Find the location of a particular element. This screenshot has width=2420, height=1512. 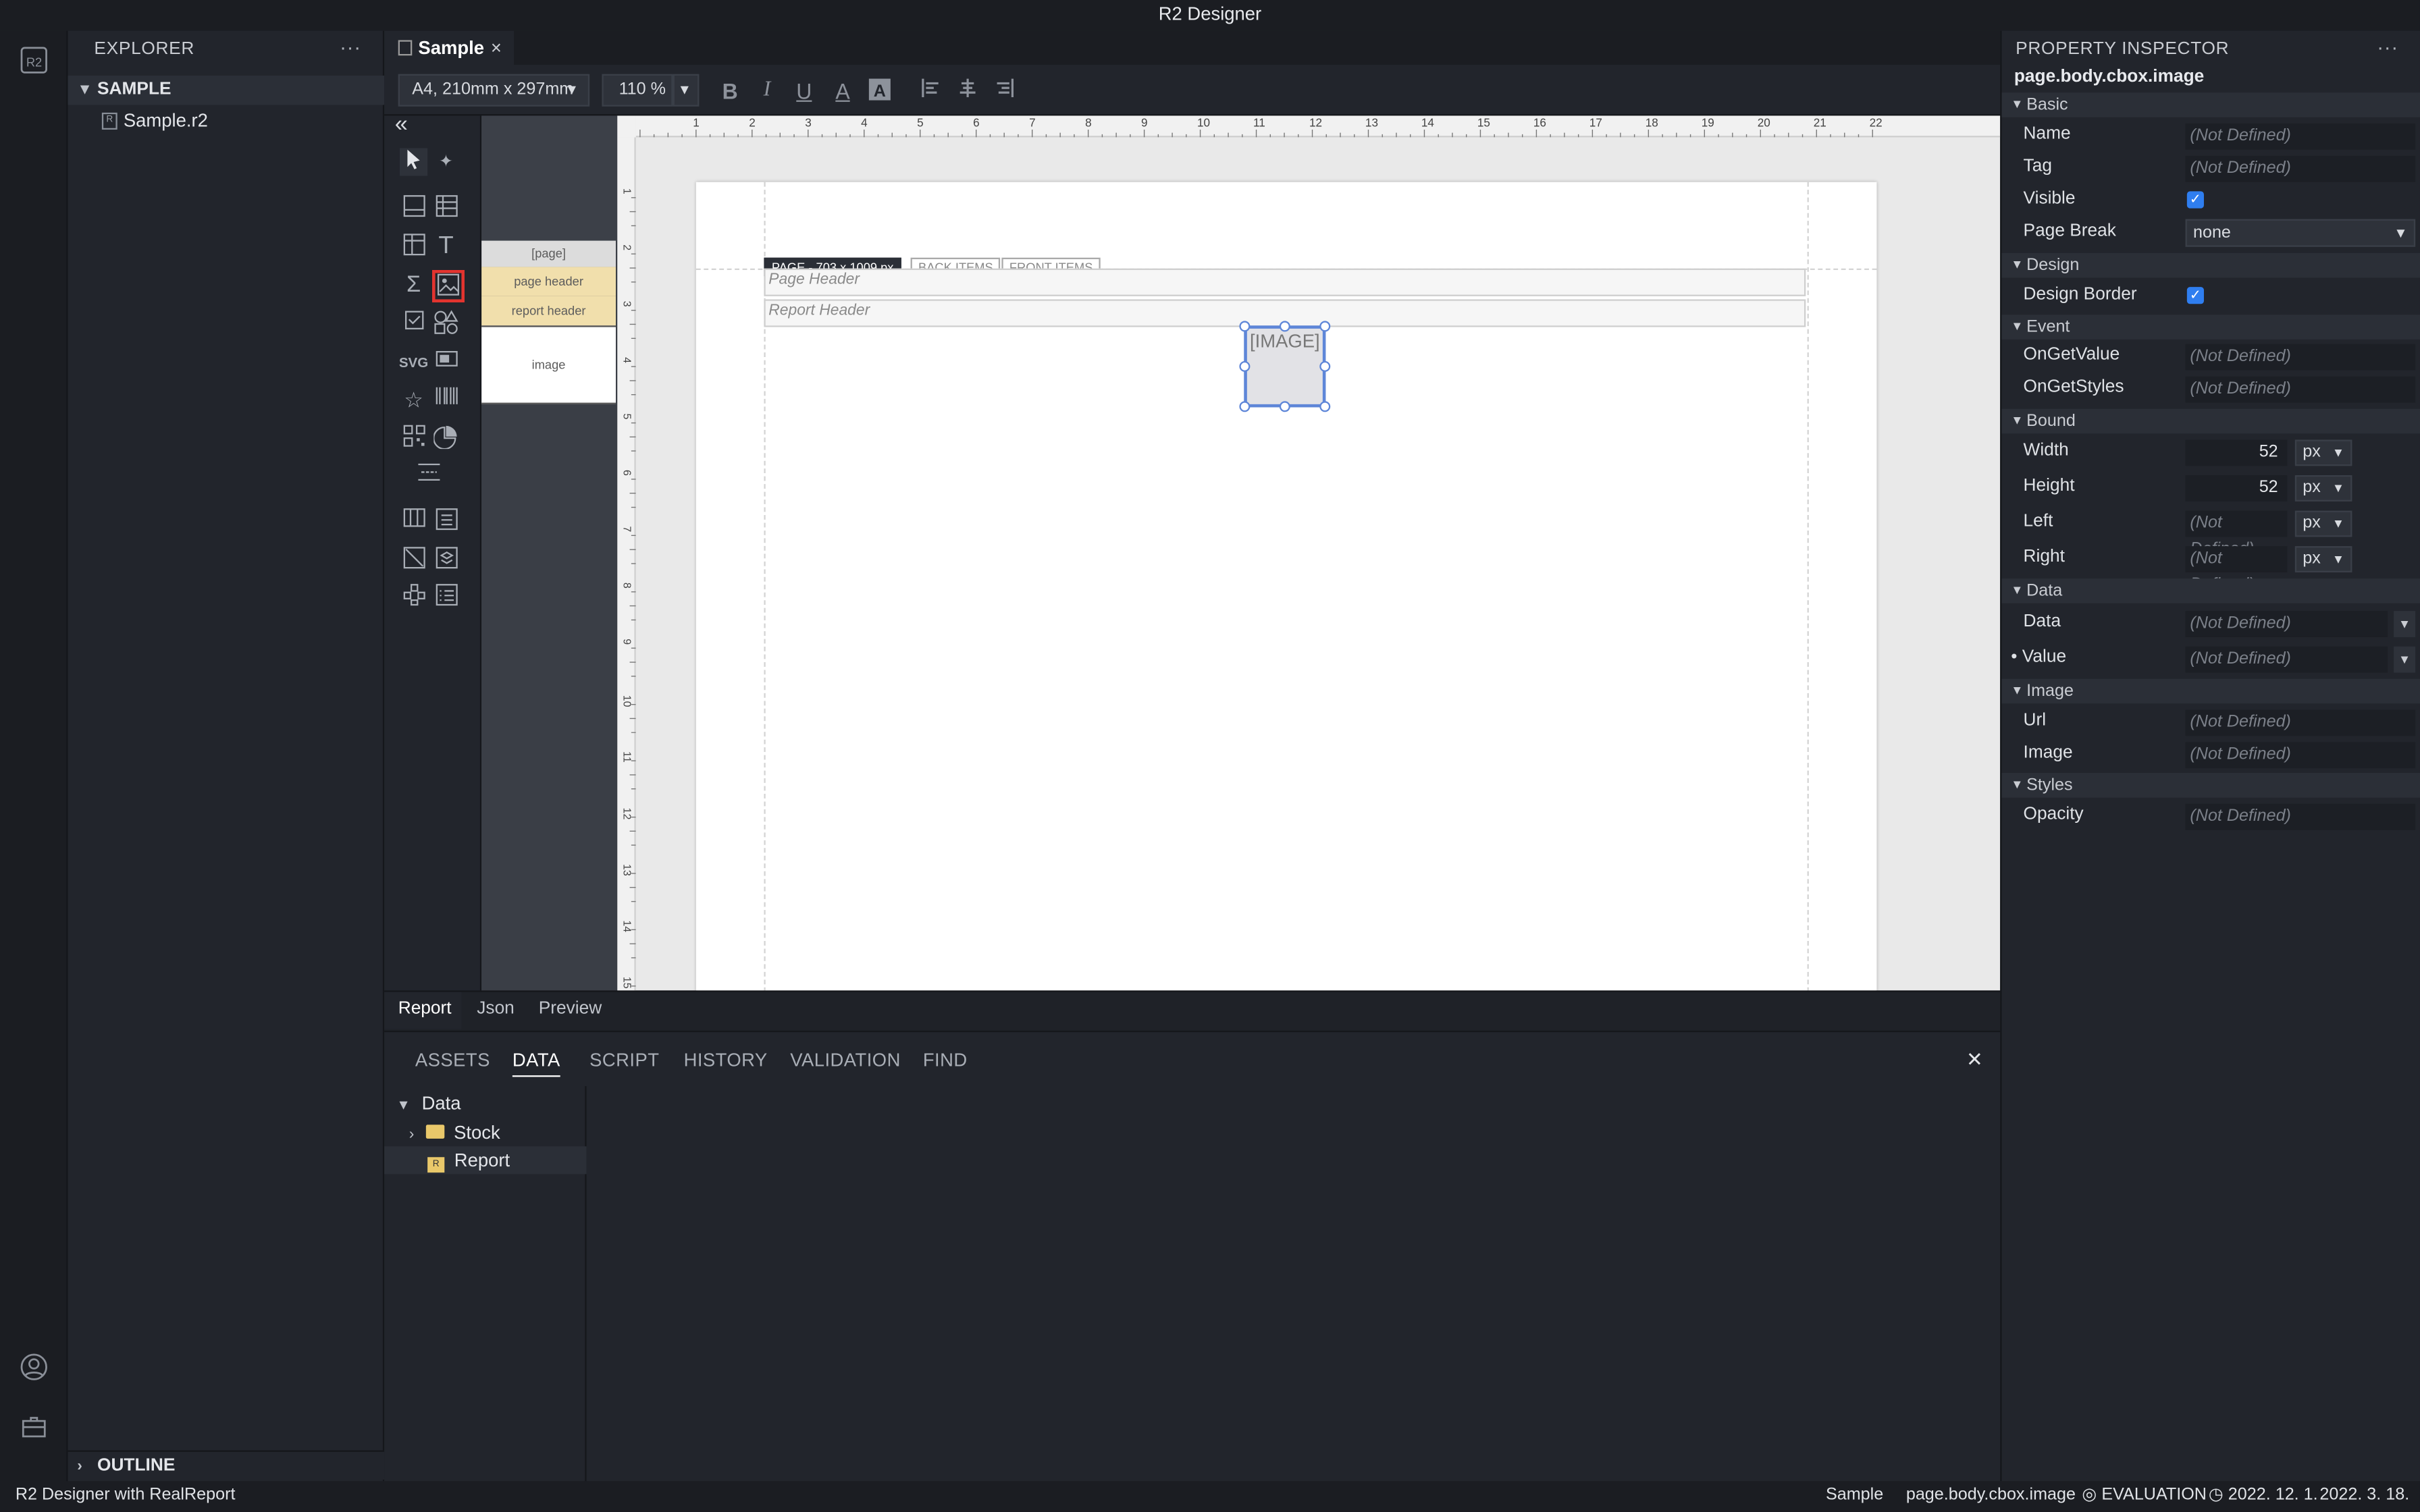

prop-data-input: (Not Defined) is located at coordinates (2286, 624).